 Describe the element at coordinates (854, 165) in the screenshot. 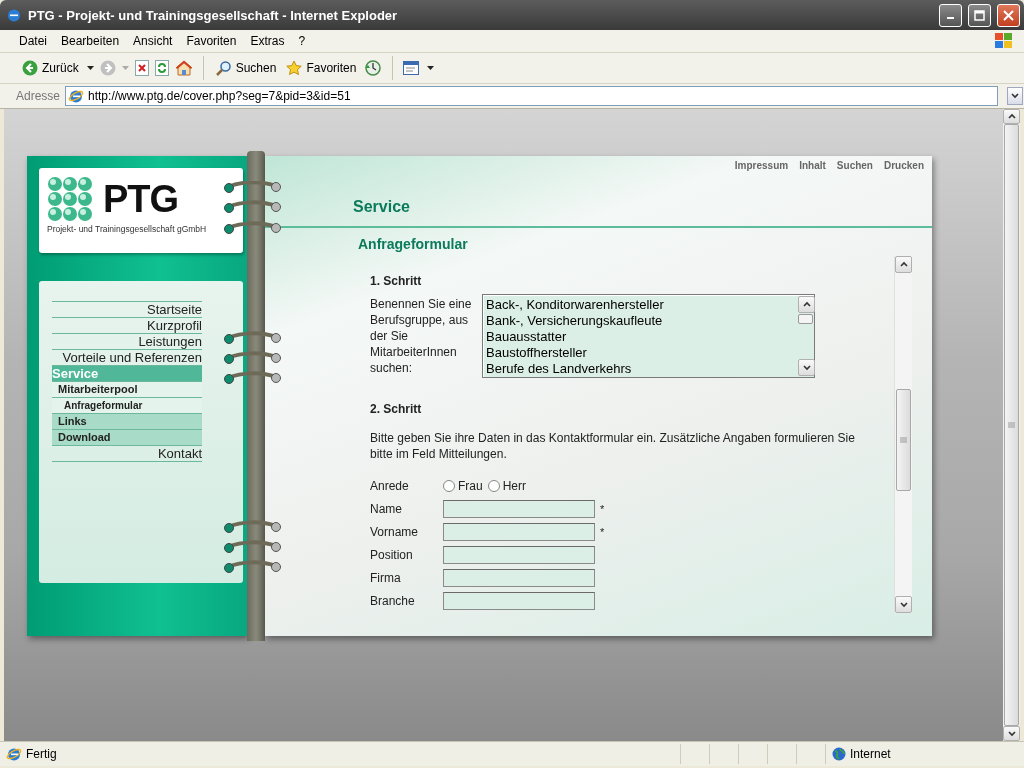

I see `top-link: Suchen` at that location.